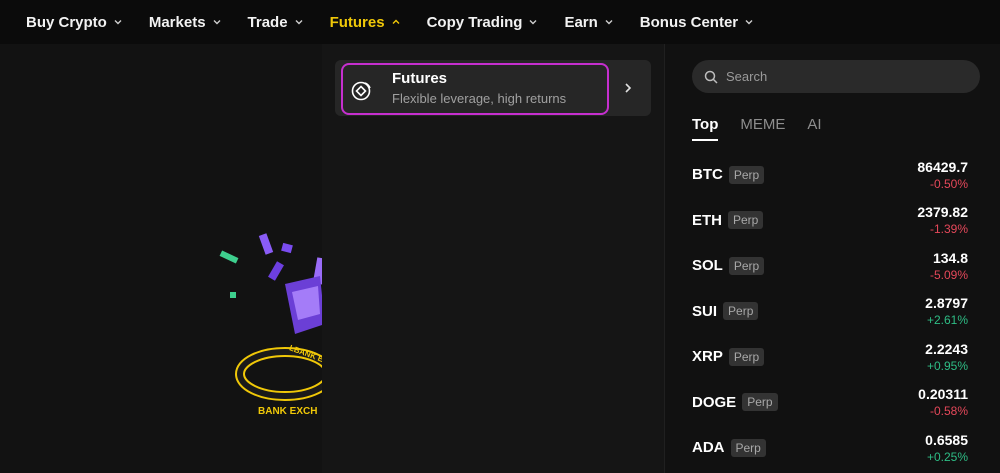 Image resolution: width=1000 pixels, height=473 pixels. What do you see at coordinates (267, 22) in the screenshot?
I see `nav-label: Trade` at bounding box center [267, 22].